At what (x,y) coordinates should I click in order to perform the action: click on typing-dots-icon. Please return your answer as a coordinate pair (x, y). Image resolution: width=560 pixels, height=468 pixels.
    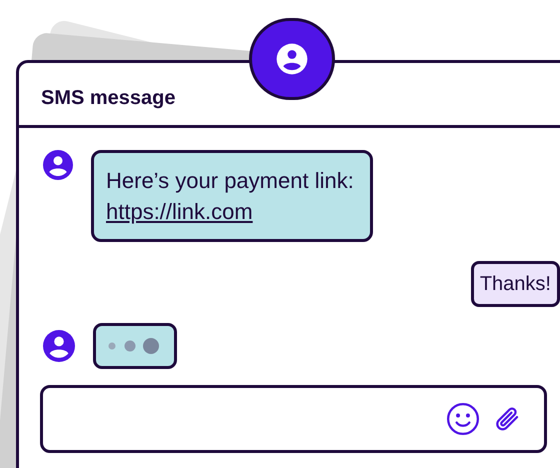
    Looking at the image, I should click on (135, 346).